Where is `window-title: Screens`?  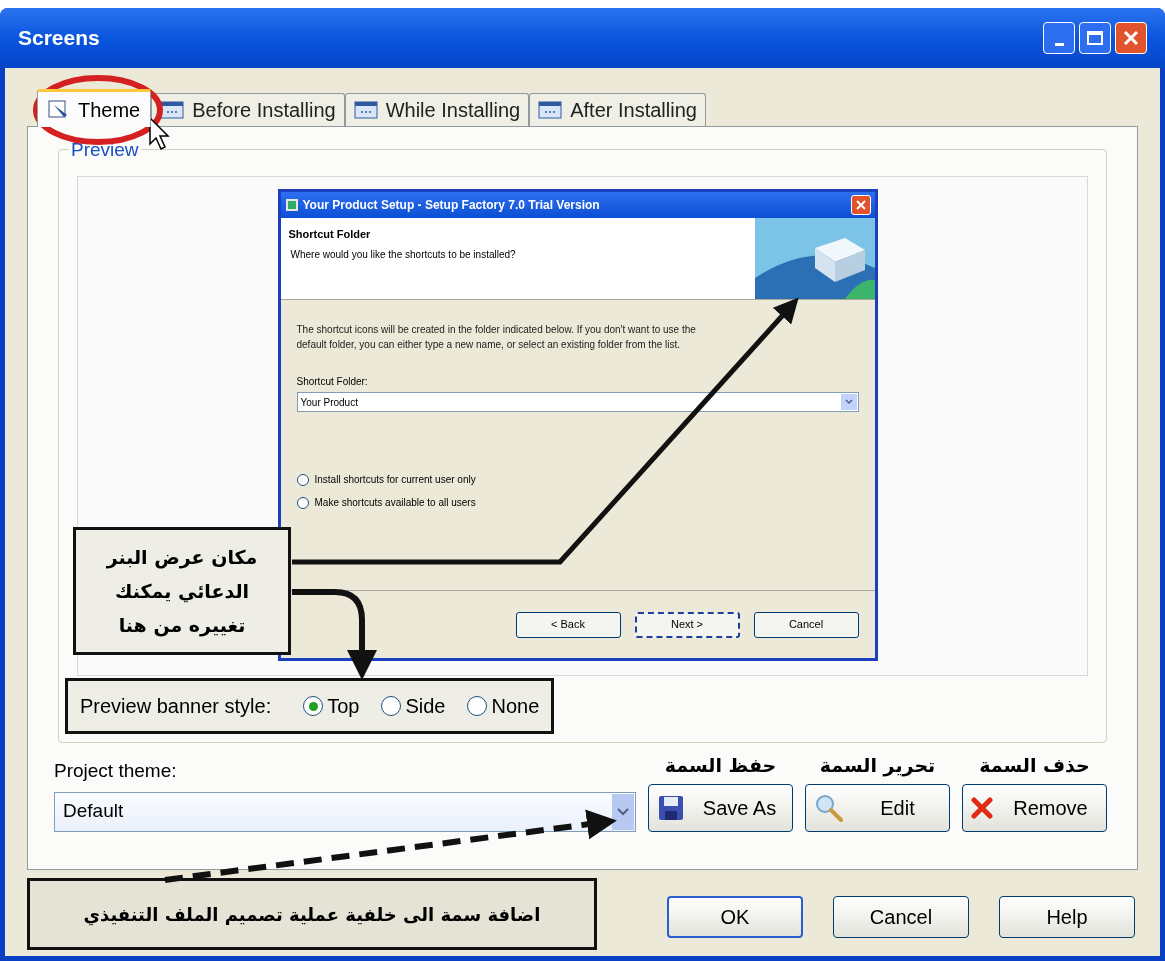
window-title: Screens is located at coordinates (59, 38).